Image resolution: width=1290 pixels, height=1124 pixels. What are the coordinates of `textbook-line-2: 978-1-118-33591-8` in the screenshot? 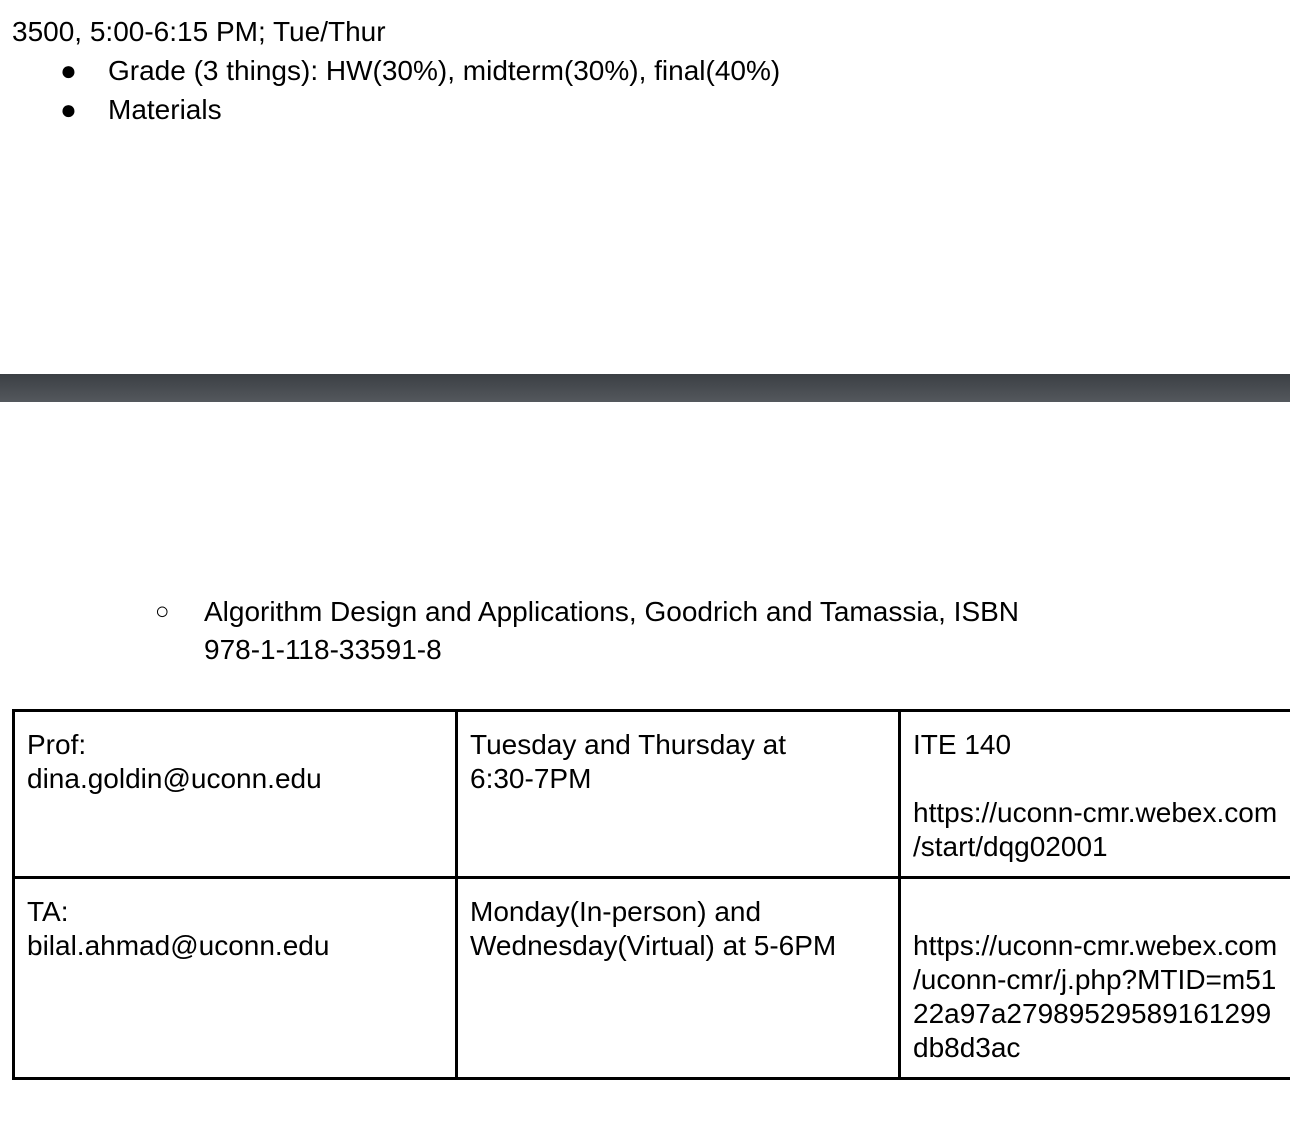 It's located at (323, 649).